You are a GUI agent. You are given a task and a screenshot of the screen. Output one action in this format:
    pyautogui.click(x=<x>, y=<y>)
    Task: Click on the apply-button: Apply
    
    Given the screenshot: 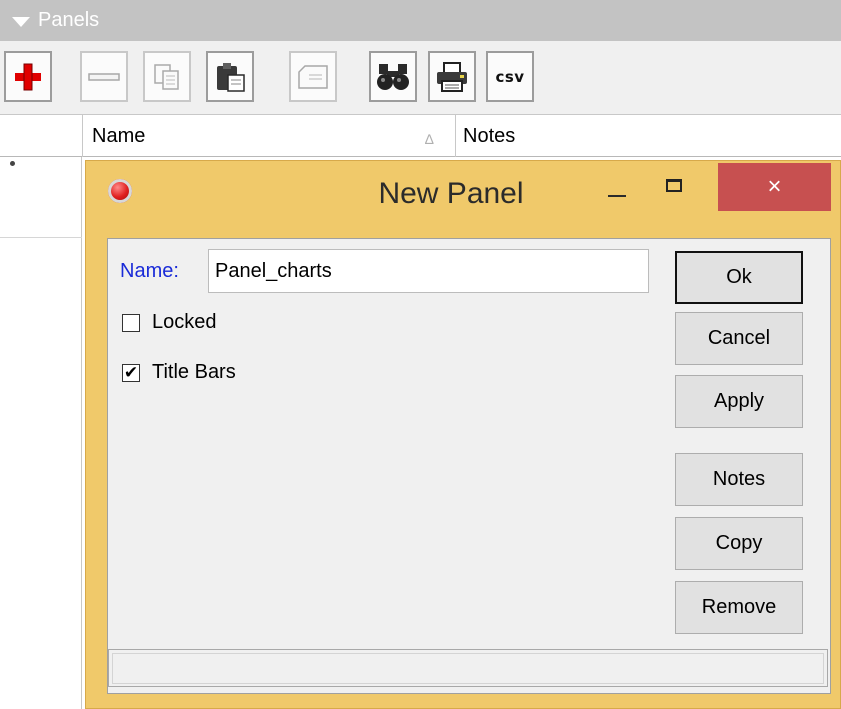 What is the action you would take?
    pyautogui.click(x=739, y=401)
    